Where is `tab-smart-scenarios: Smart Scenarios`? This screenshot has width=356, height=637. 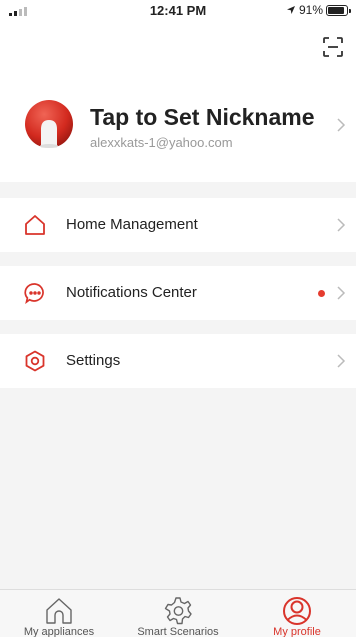
tab-smart-scenarios: Smart Scenarios is located at coordinates (178, 613).